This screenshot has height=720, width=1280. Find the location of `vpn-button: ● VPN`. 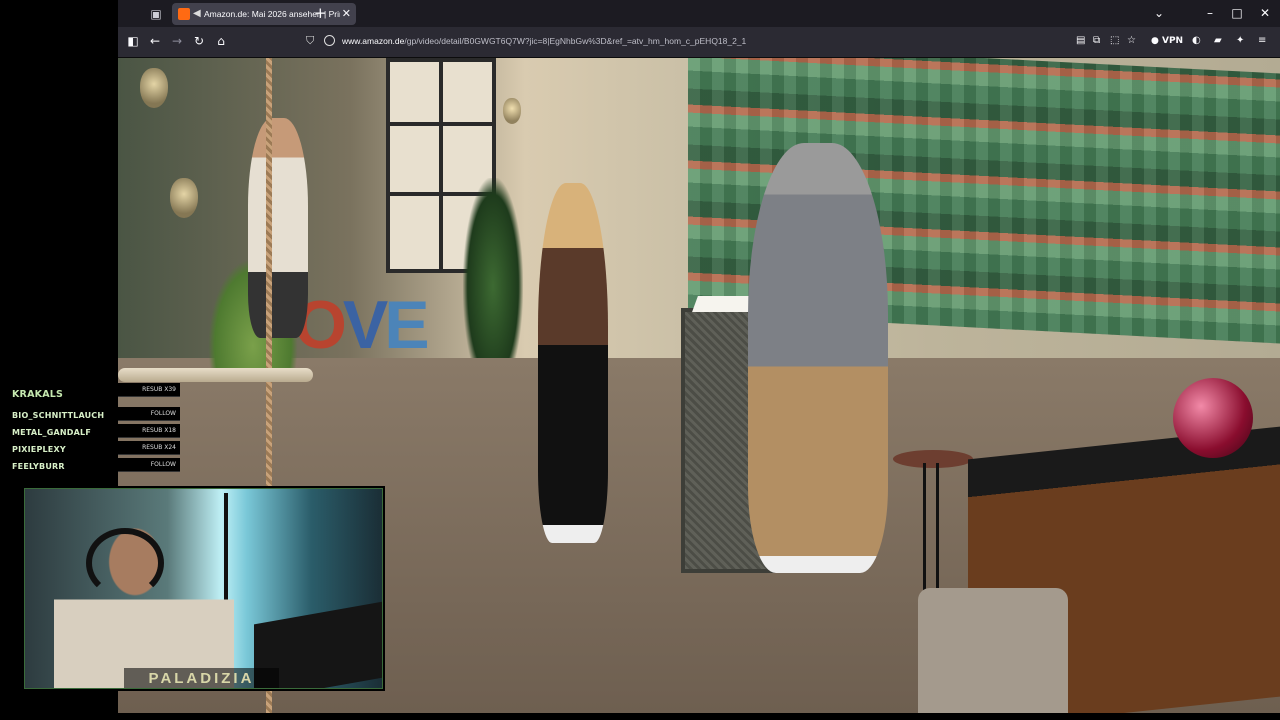

vpn-button: ● VPN is located at coordinates (1167, 41).